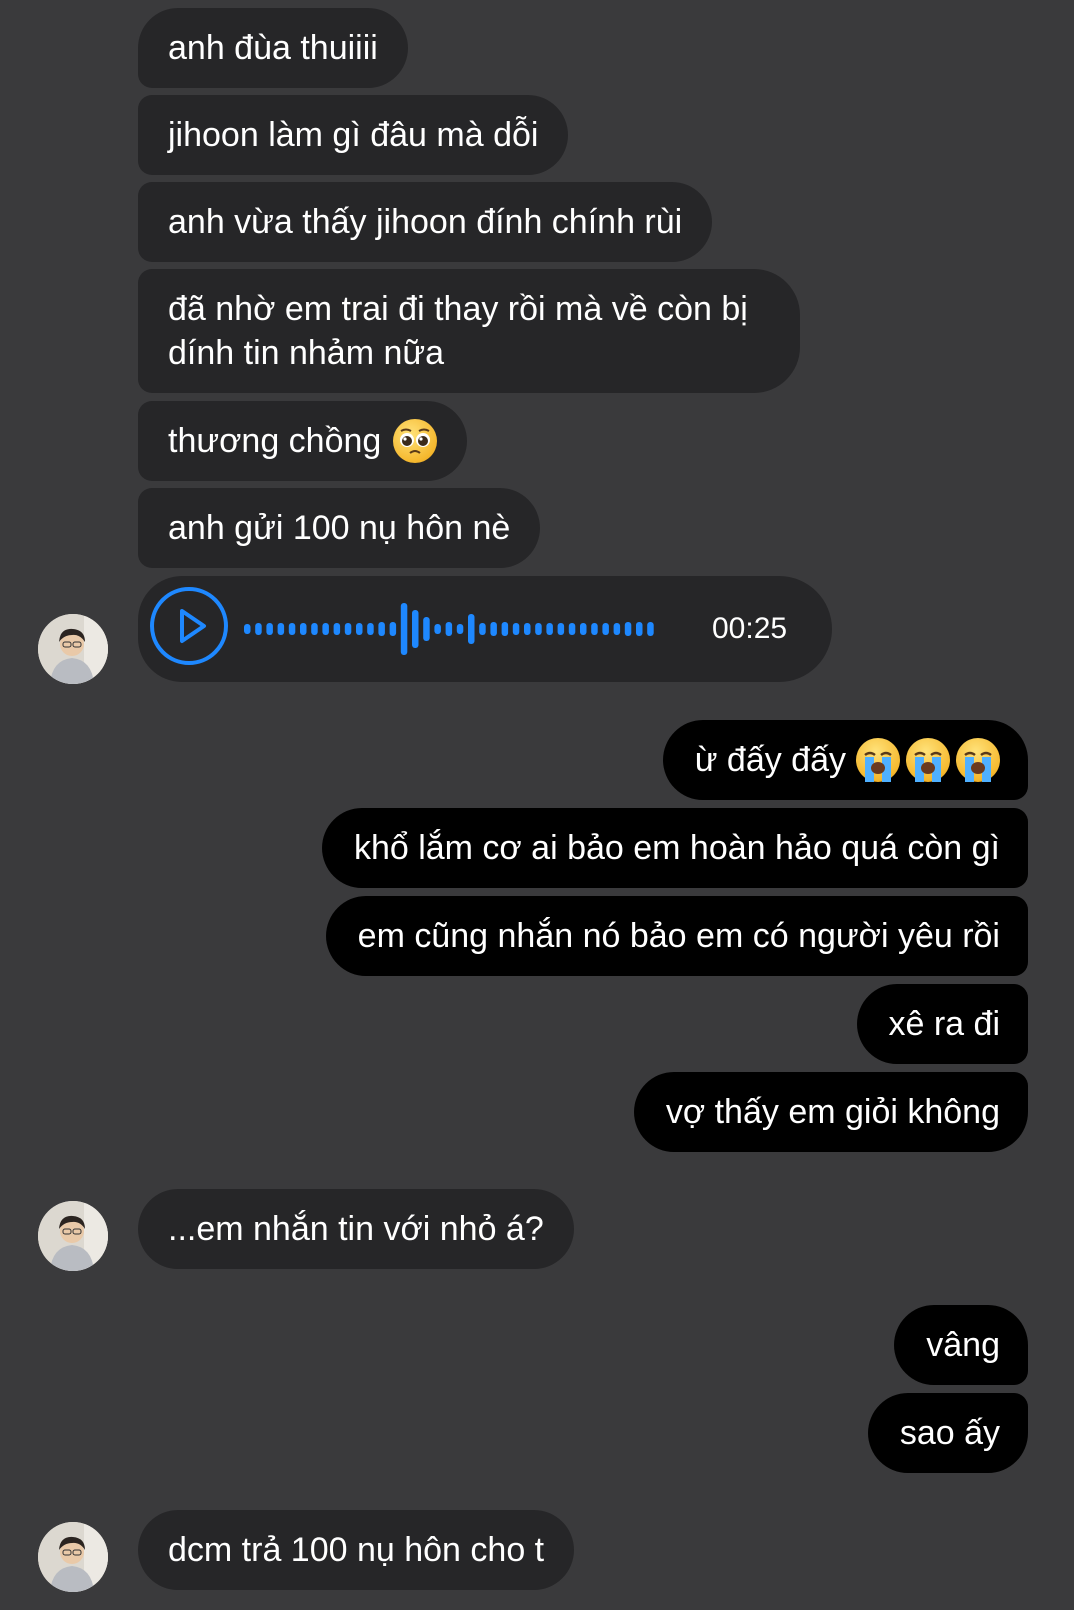  What do you see at coordinates (750, 628) in the screenshot?
I see `voice-duration: 00:25` at bounding box center [750, 628].